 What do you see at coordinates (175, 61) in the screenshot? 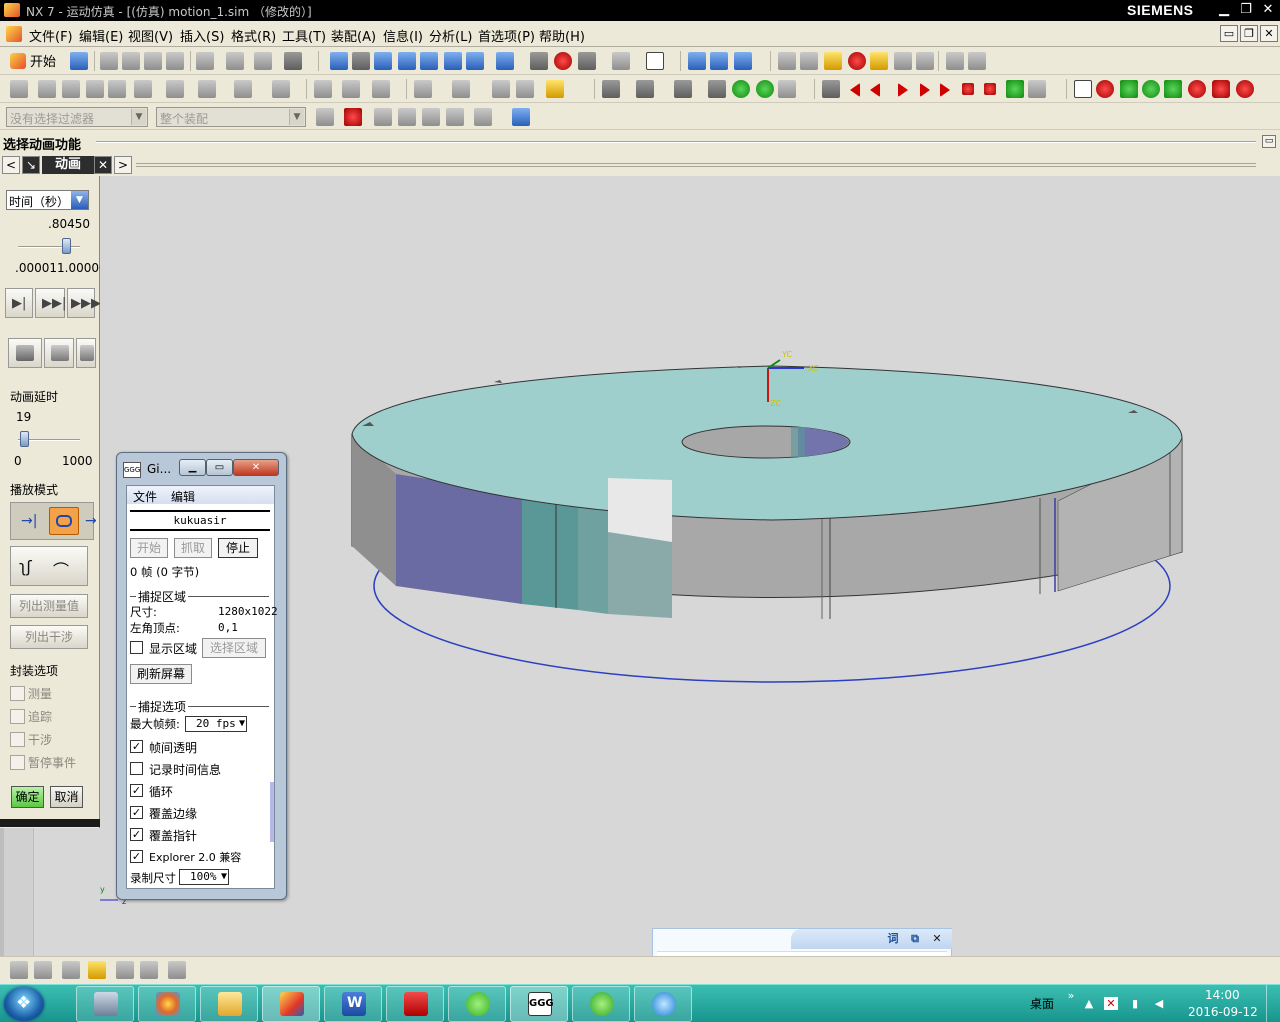
I see `delete-icon` at bounding box center [175, 61].